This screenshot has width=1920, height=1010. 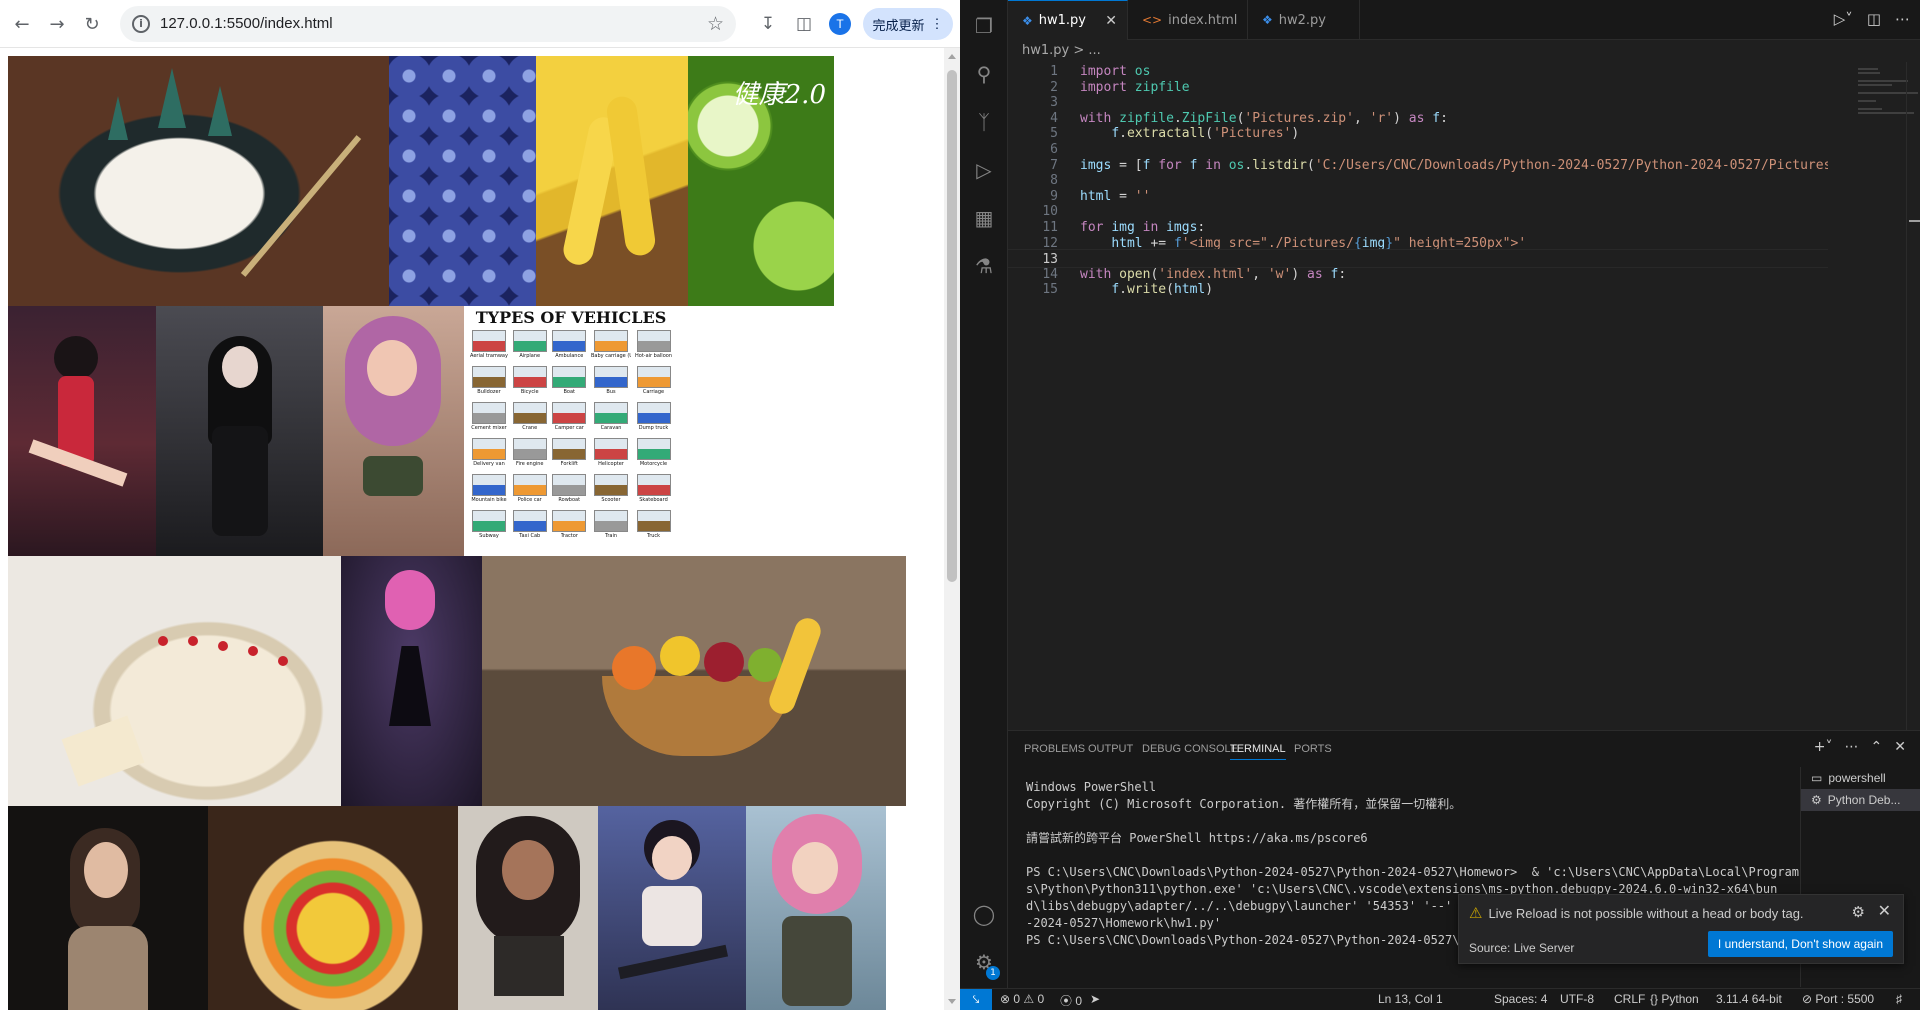 What do you see at coordinates (1900, 747) in the screenshot?
I see `close-panel-icon: ✕` at bounding box center [1900, 747].